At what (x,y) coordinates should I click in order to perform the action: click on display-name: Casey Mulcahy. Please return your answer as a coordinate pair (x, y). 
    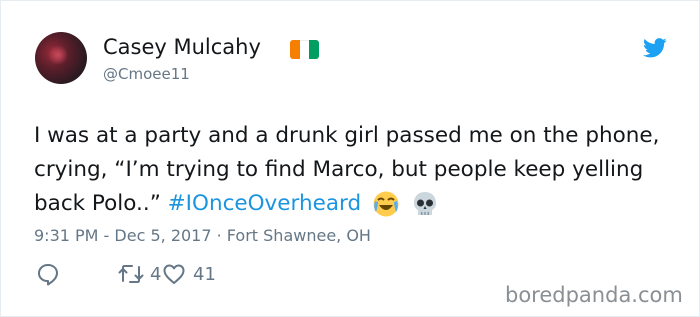
    Looking at the image, I should click on (182, 47).